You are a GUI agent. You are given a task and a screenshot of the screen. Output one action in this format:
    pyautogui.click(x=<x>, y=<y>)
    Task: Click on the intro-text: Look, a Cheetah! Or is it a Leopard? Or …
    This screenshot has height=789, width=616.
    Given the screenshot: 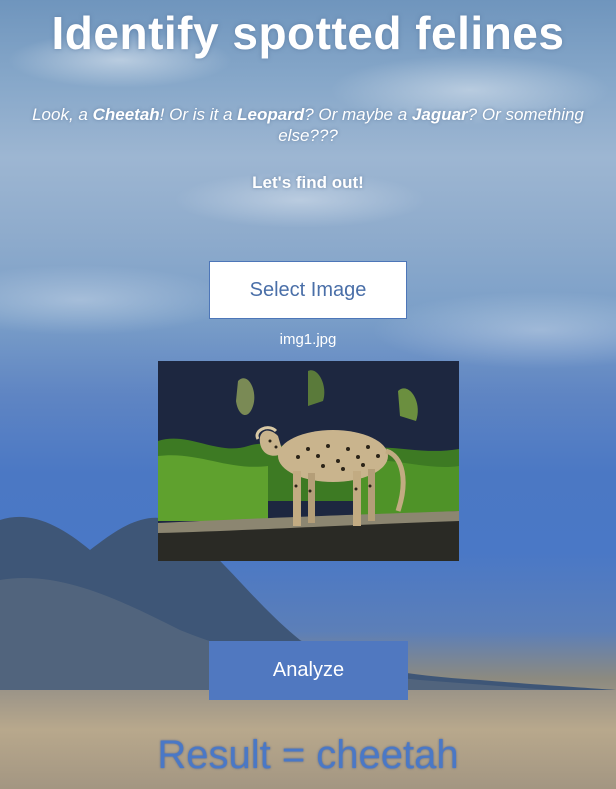 What is the action you would take?
    pyautogui.click(x=308, y=125)
    